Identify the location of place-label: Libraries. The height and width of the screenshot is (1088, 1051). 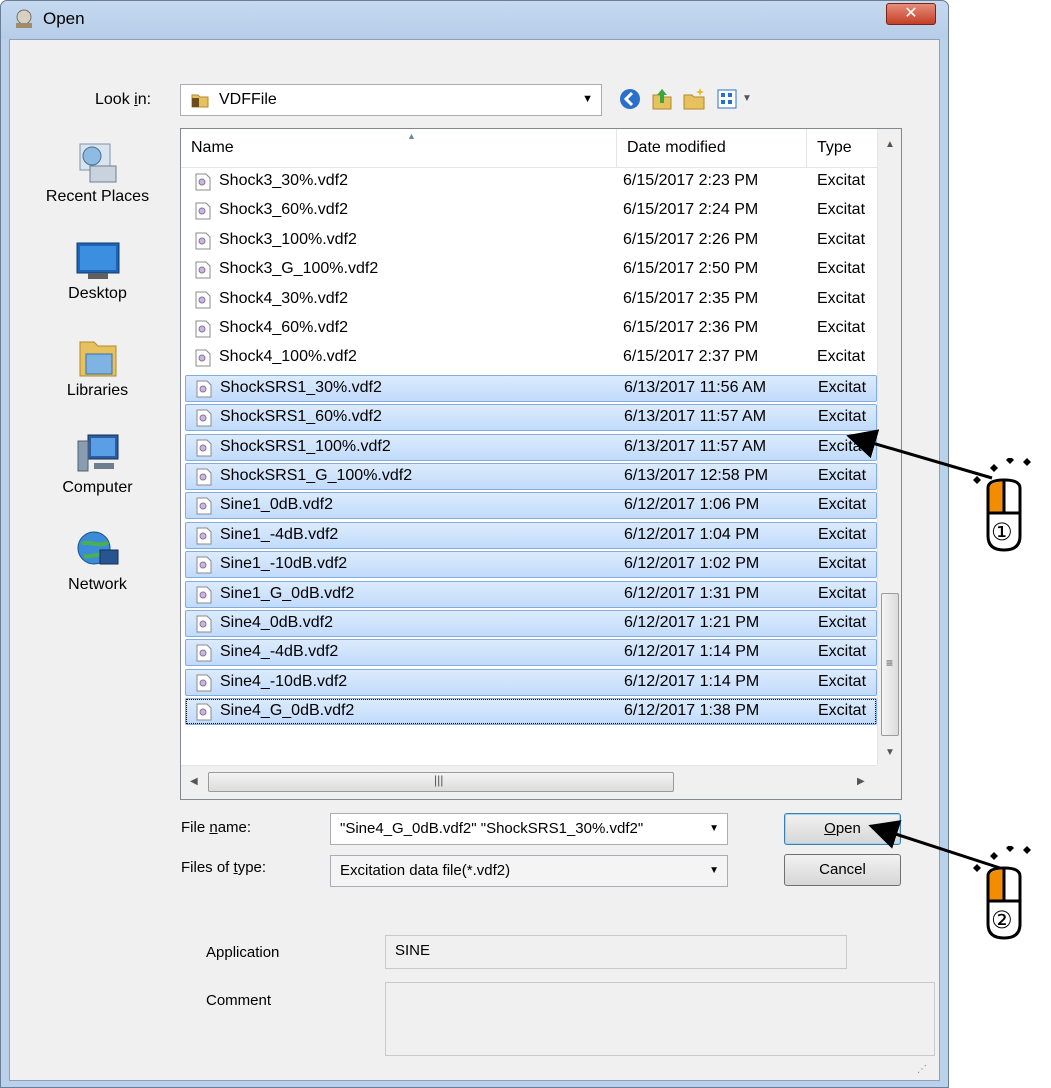
(97, 390).